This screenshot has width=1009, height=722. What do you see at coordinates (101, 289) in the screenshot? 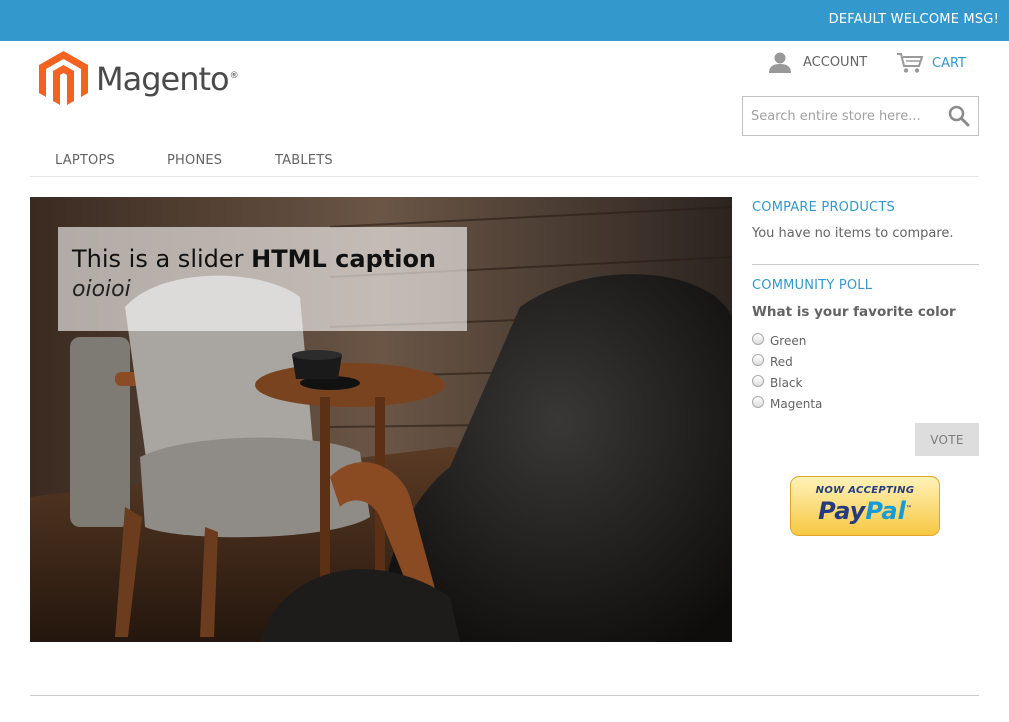
I see `caption-subtext: oioioi` at bounding box center [101, 289].